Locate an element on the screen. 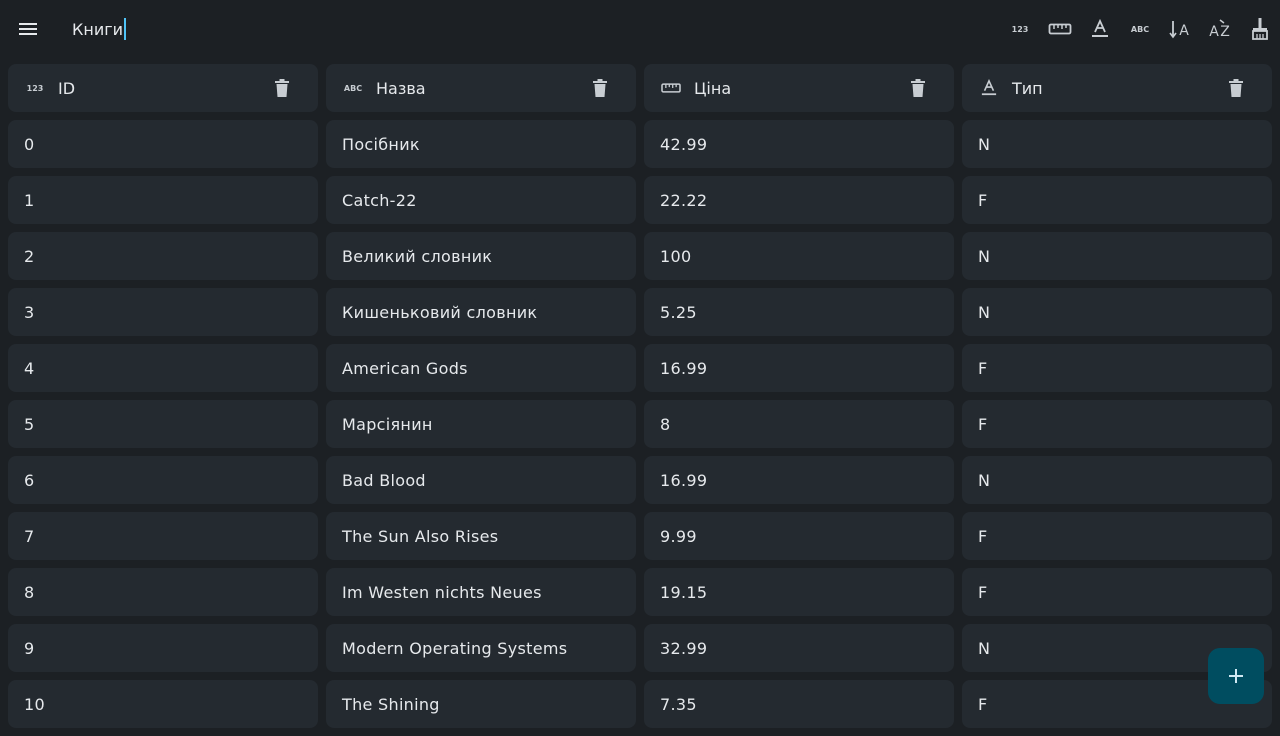  cell-price: 22.22 is located at coordinates (799, 200).